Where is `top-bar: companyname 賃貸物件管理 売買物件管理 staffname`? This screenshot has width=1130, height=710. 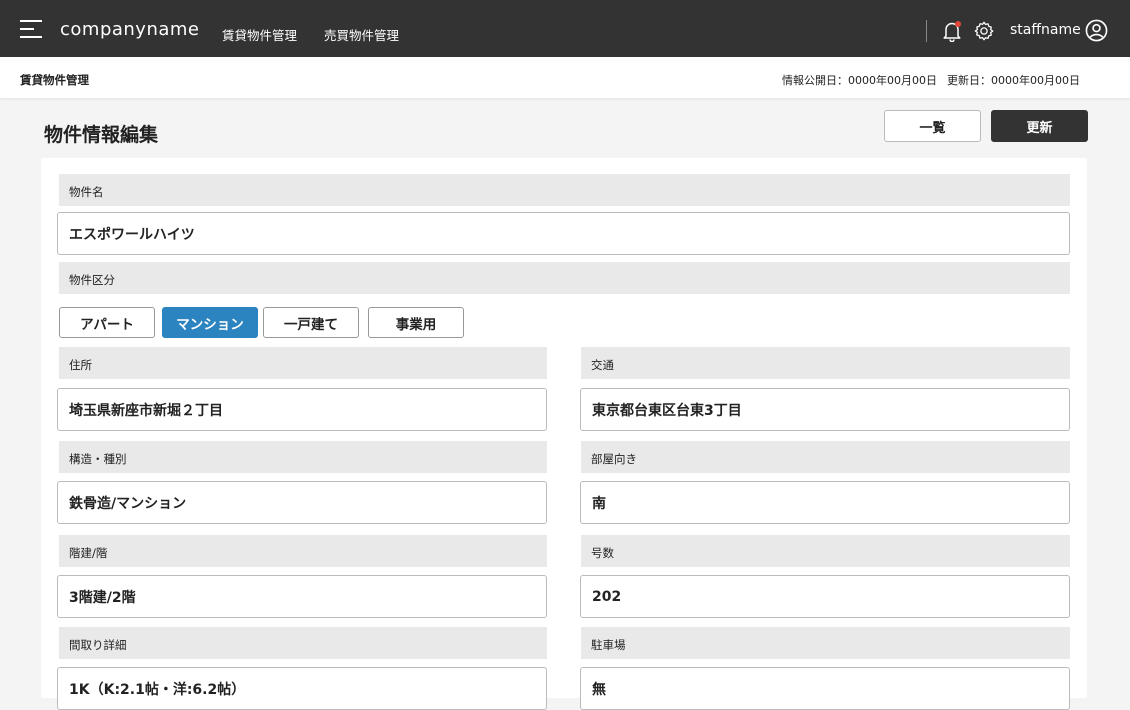 top-bar: companyname 賃貸物件管理 売買物件管理 staffname is located at coordinates (565, 28).